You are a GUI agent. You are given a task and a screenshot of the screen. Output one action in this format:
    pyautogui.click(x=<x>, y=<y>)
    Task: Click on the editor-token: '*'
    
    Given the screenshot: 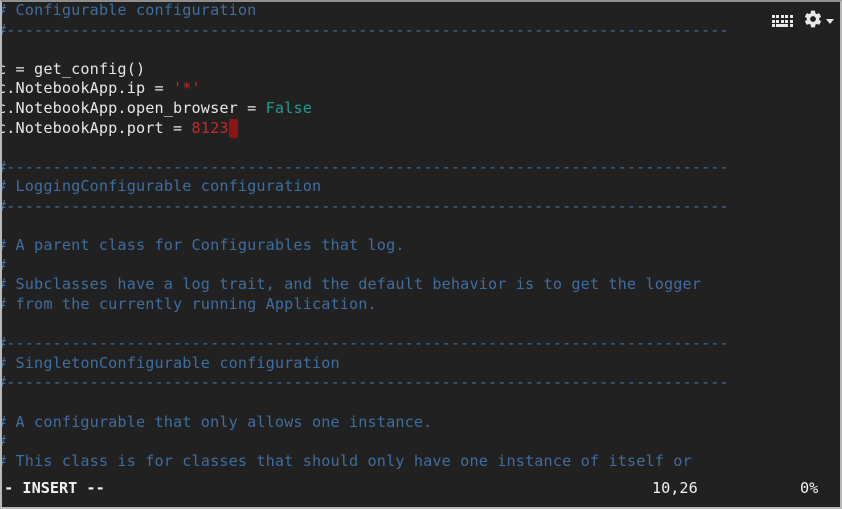 What is the action you would take?
    pyautogui.click(x=187, y=88)
    